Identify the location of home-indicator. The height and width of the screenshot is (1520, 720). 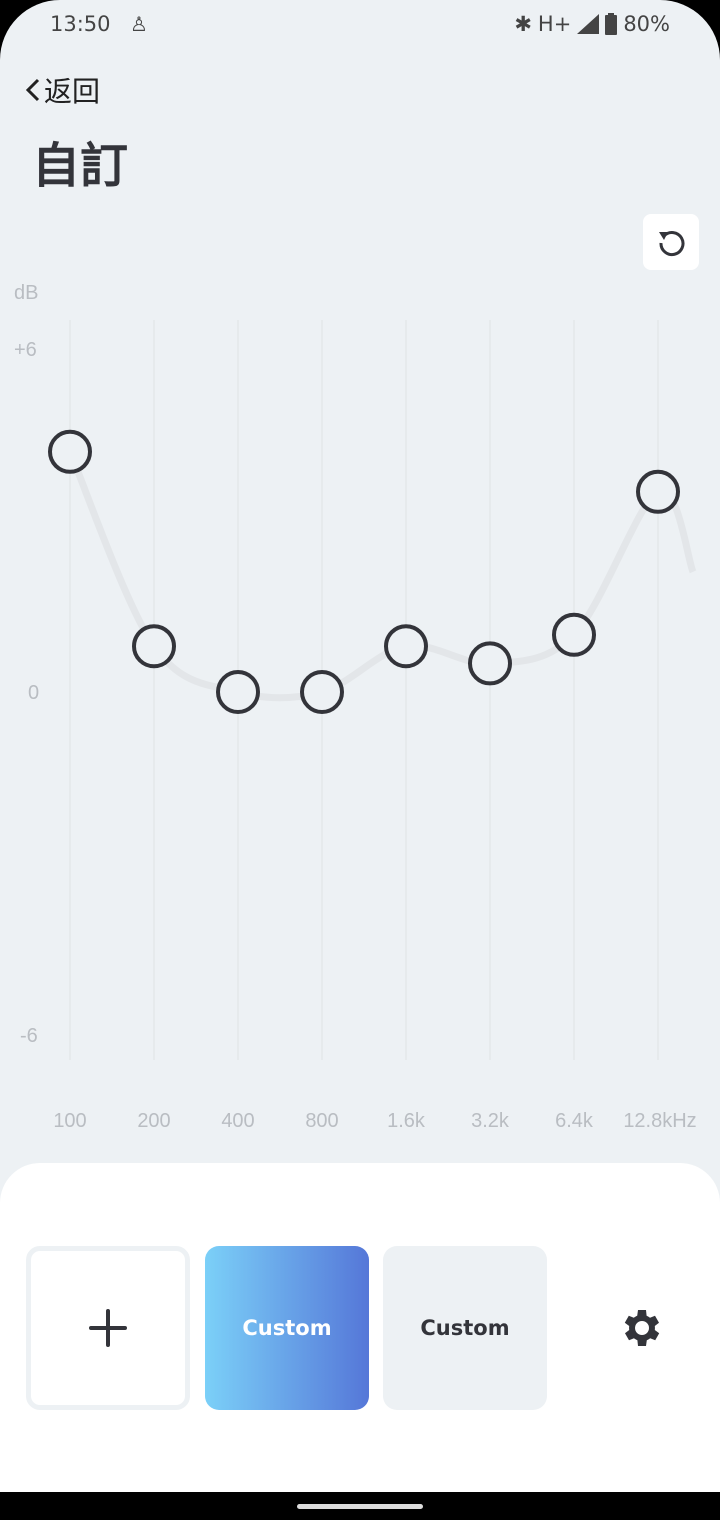
(360, 1506).